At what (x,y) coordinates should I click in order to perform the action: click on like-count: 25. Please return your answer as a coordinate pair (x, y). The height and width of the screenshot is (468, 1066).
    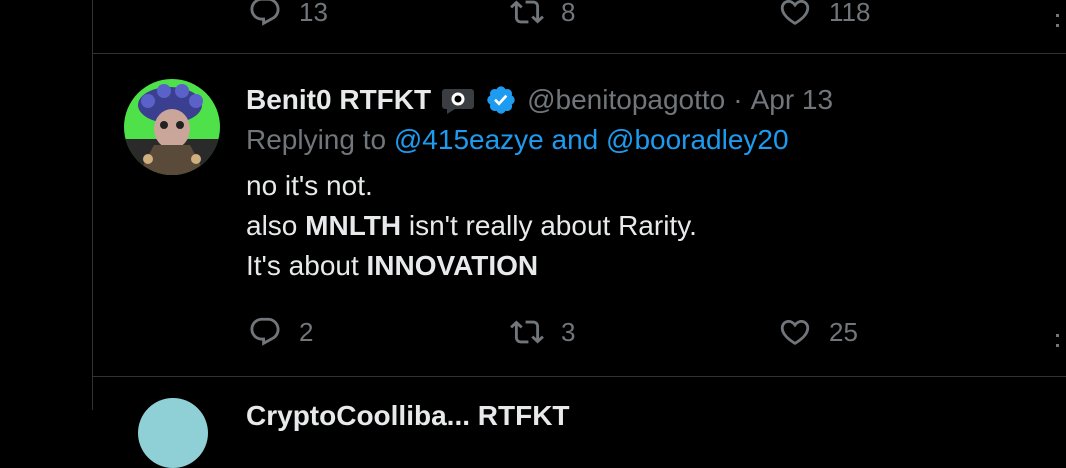
    Looking at the image, I should click on (843, 331).